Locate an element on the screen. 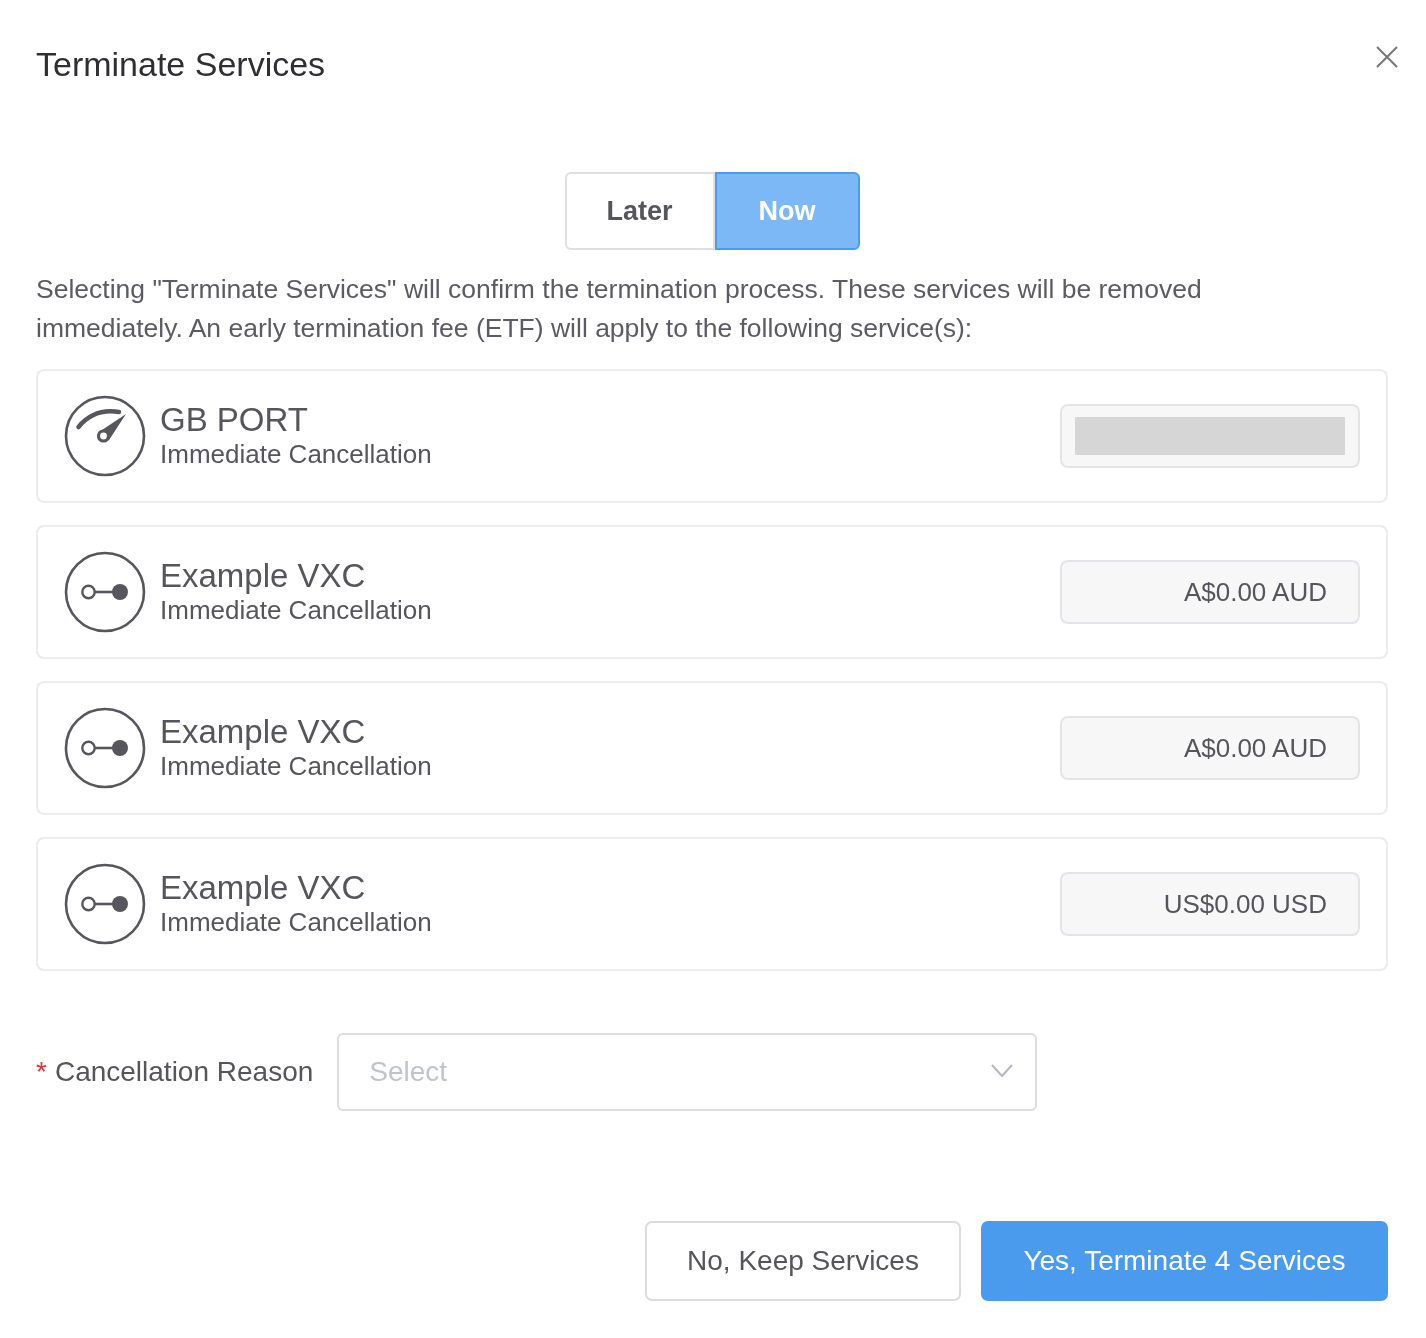  close-button is located at coordinates (1387, 57).